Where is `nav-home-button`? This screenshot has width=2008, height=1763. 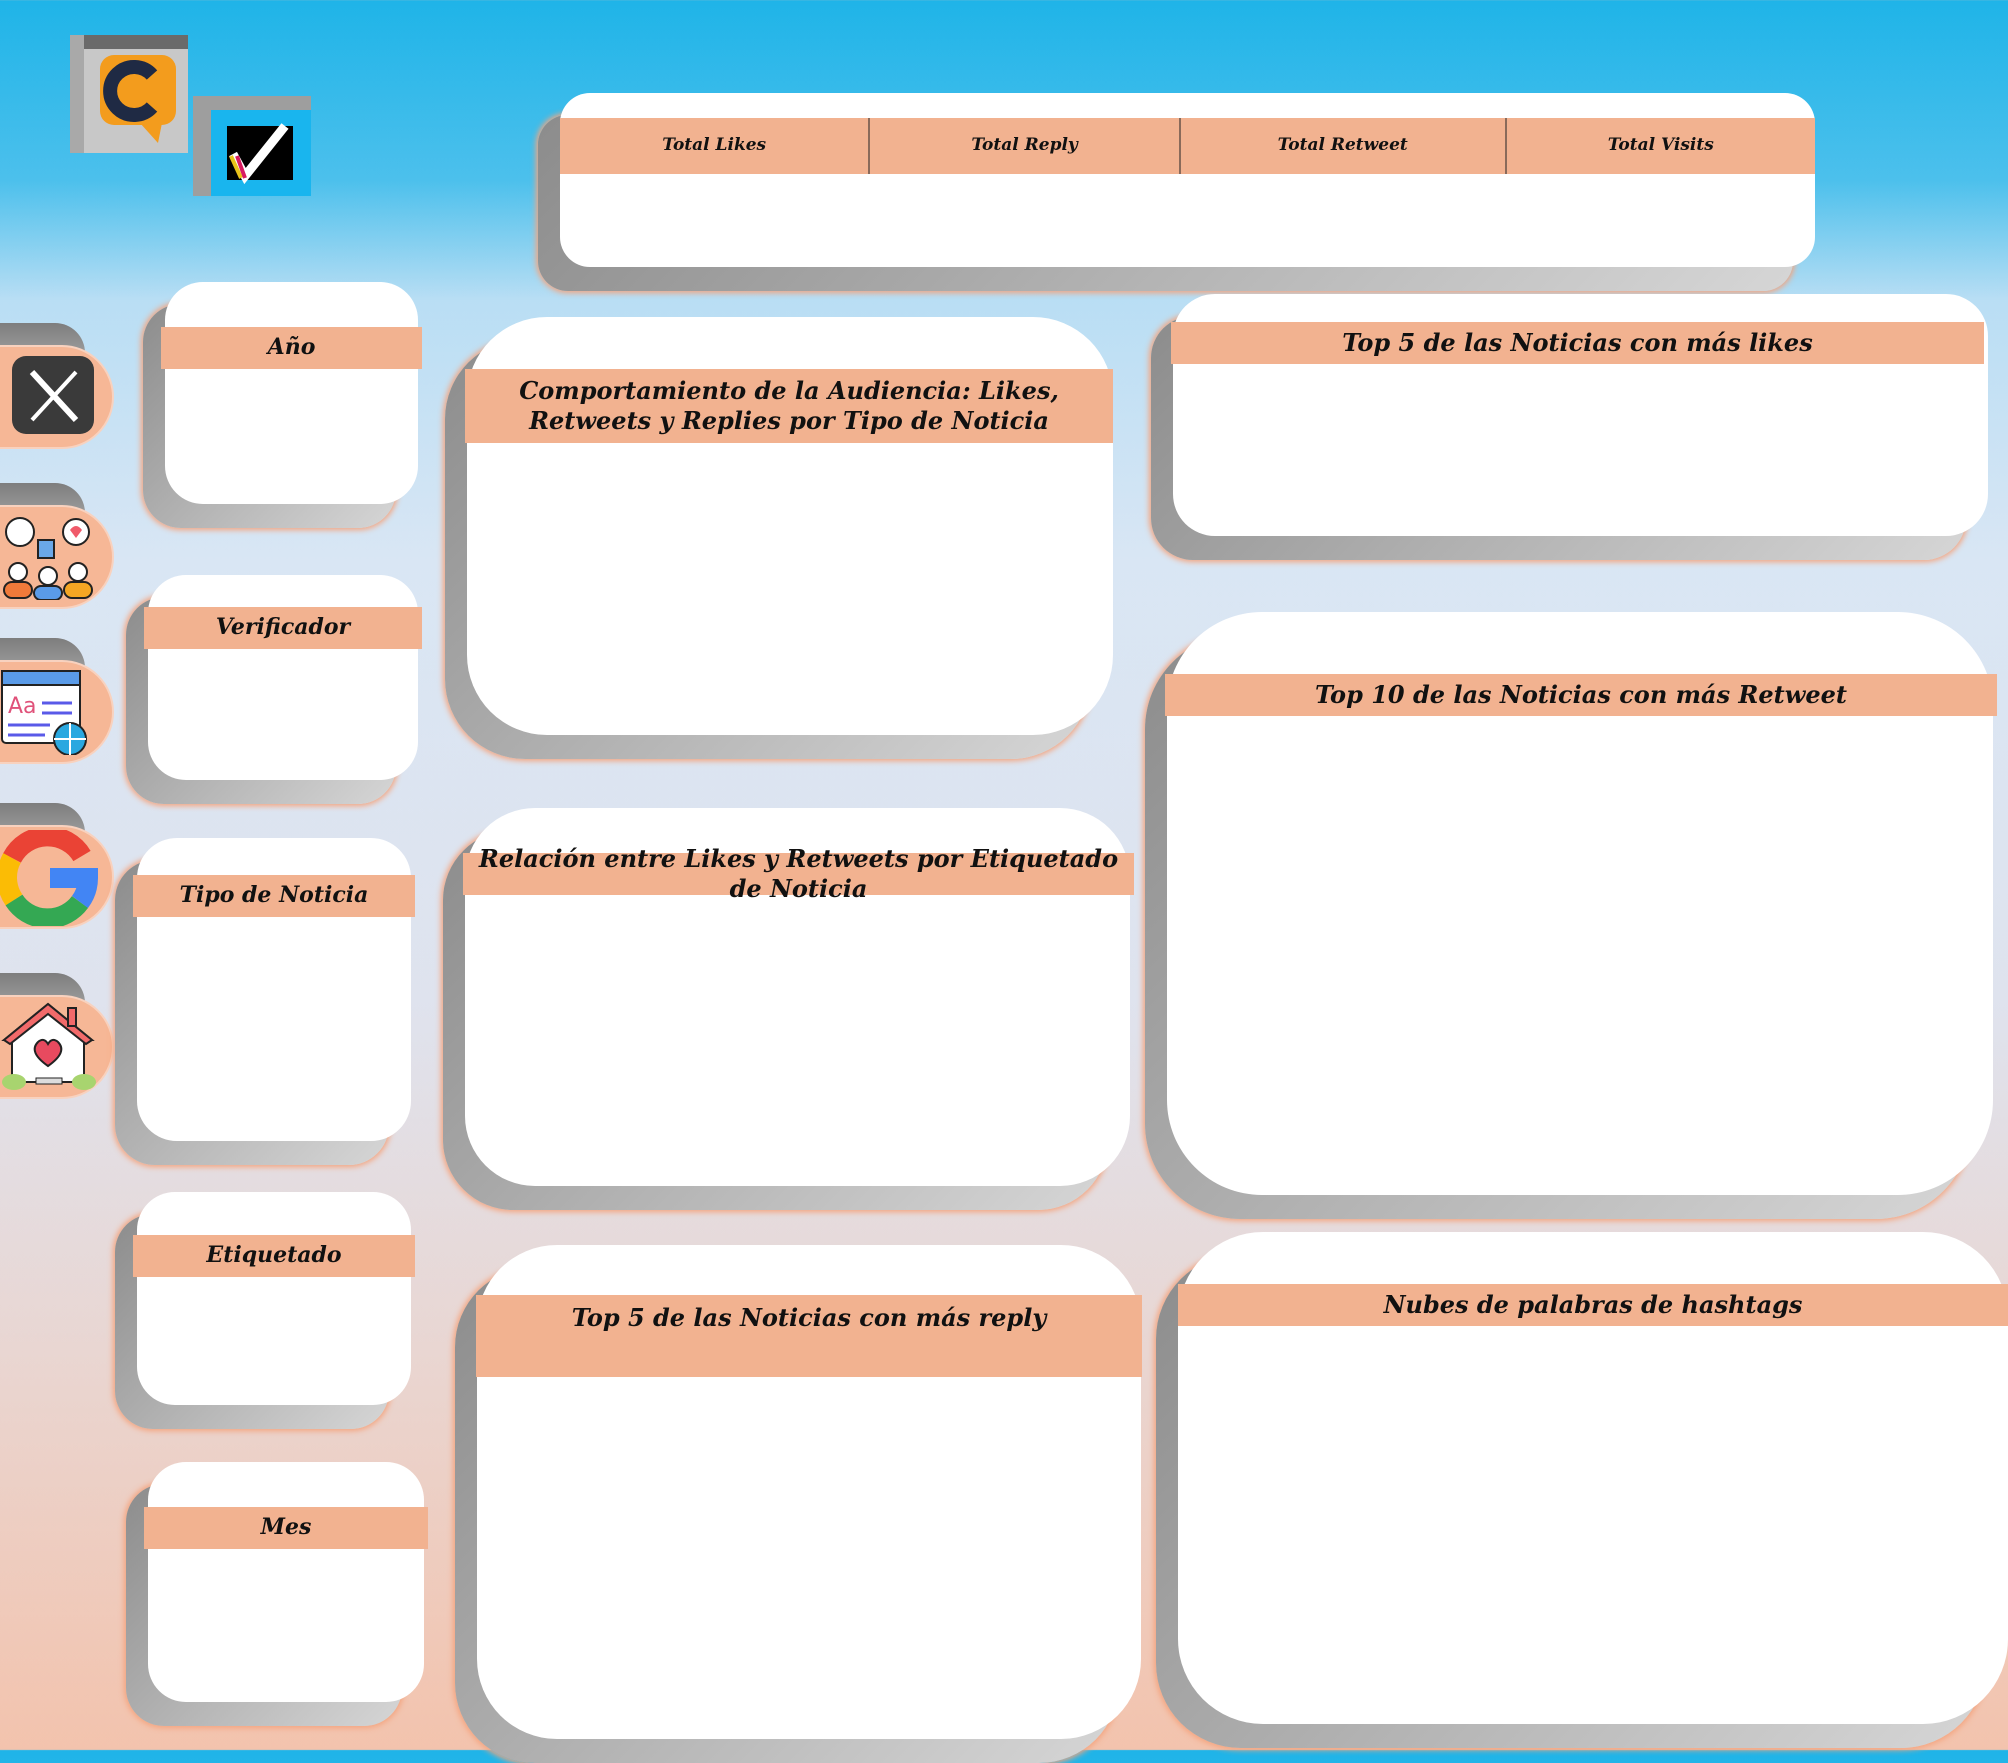
nav-home-button is located at coordinates (57, 1036).